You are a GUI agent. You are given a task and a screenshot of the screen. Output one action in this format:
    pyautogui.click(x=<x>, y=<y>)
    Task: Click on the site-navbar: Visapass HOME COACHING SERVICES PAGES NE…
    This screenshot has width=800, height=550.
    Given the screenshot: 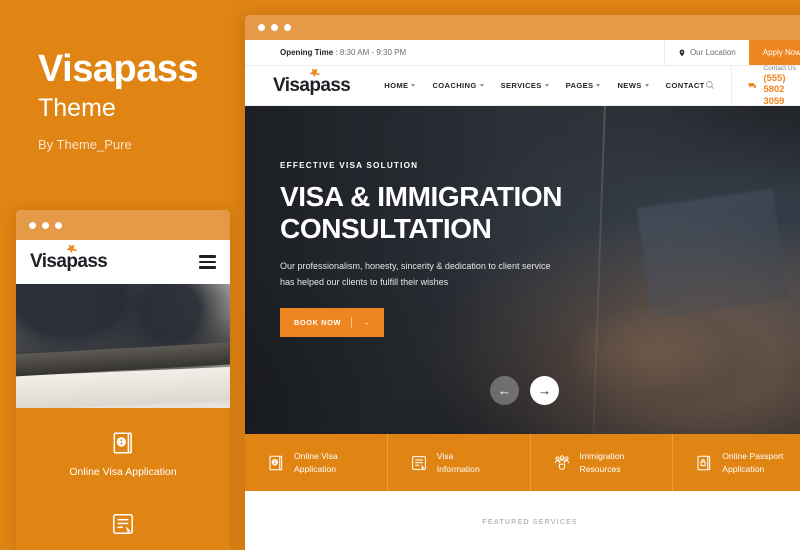 What is the action you would take?
    pyautogui.click(x=522, y=85)
    